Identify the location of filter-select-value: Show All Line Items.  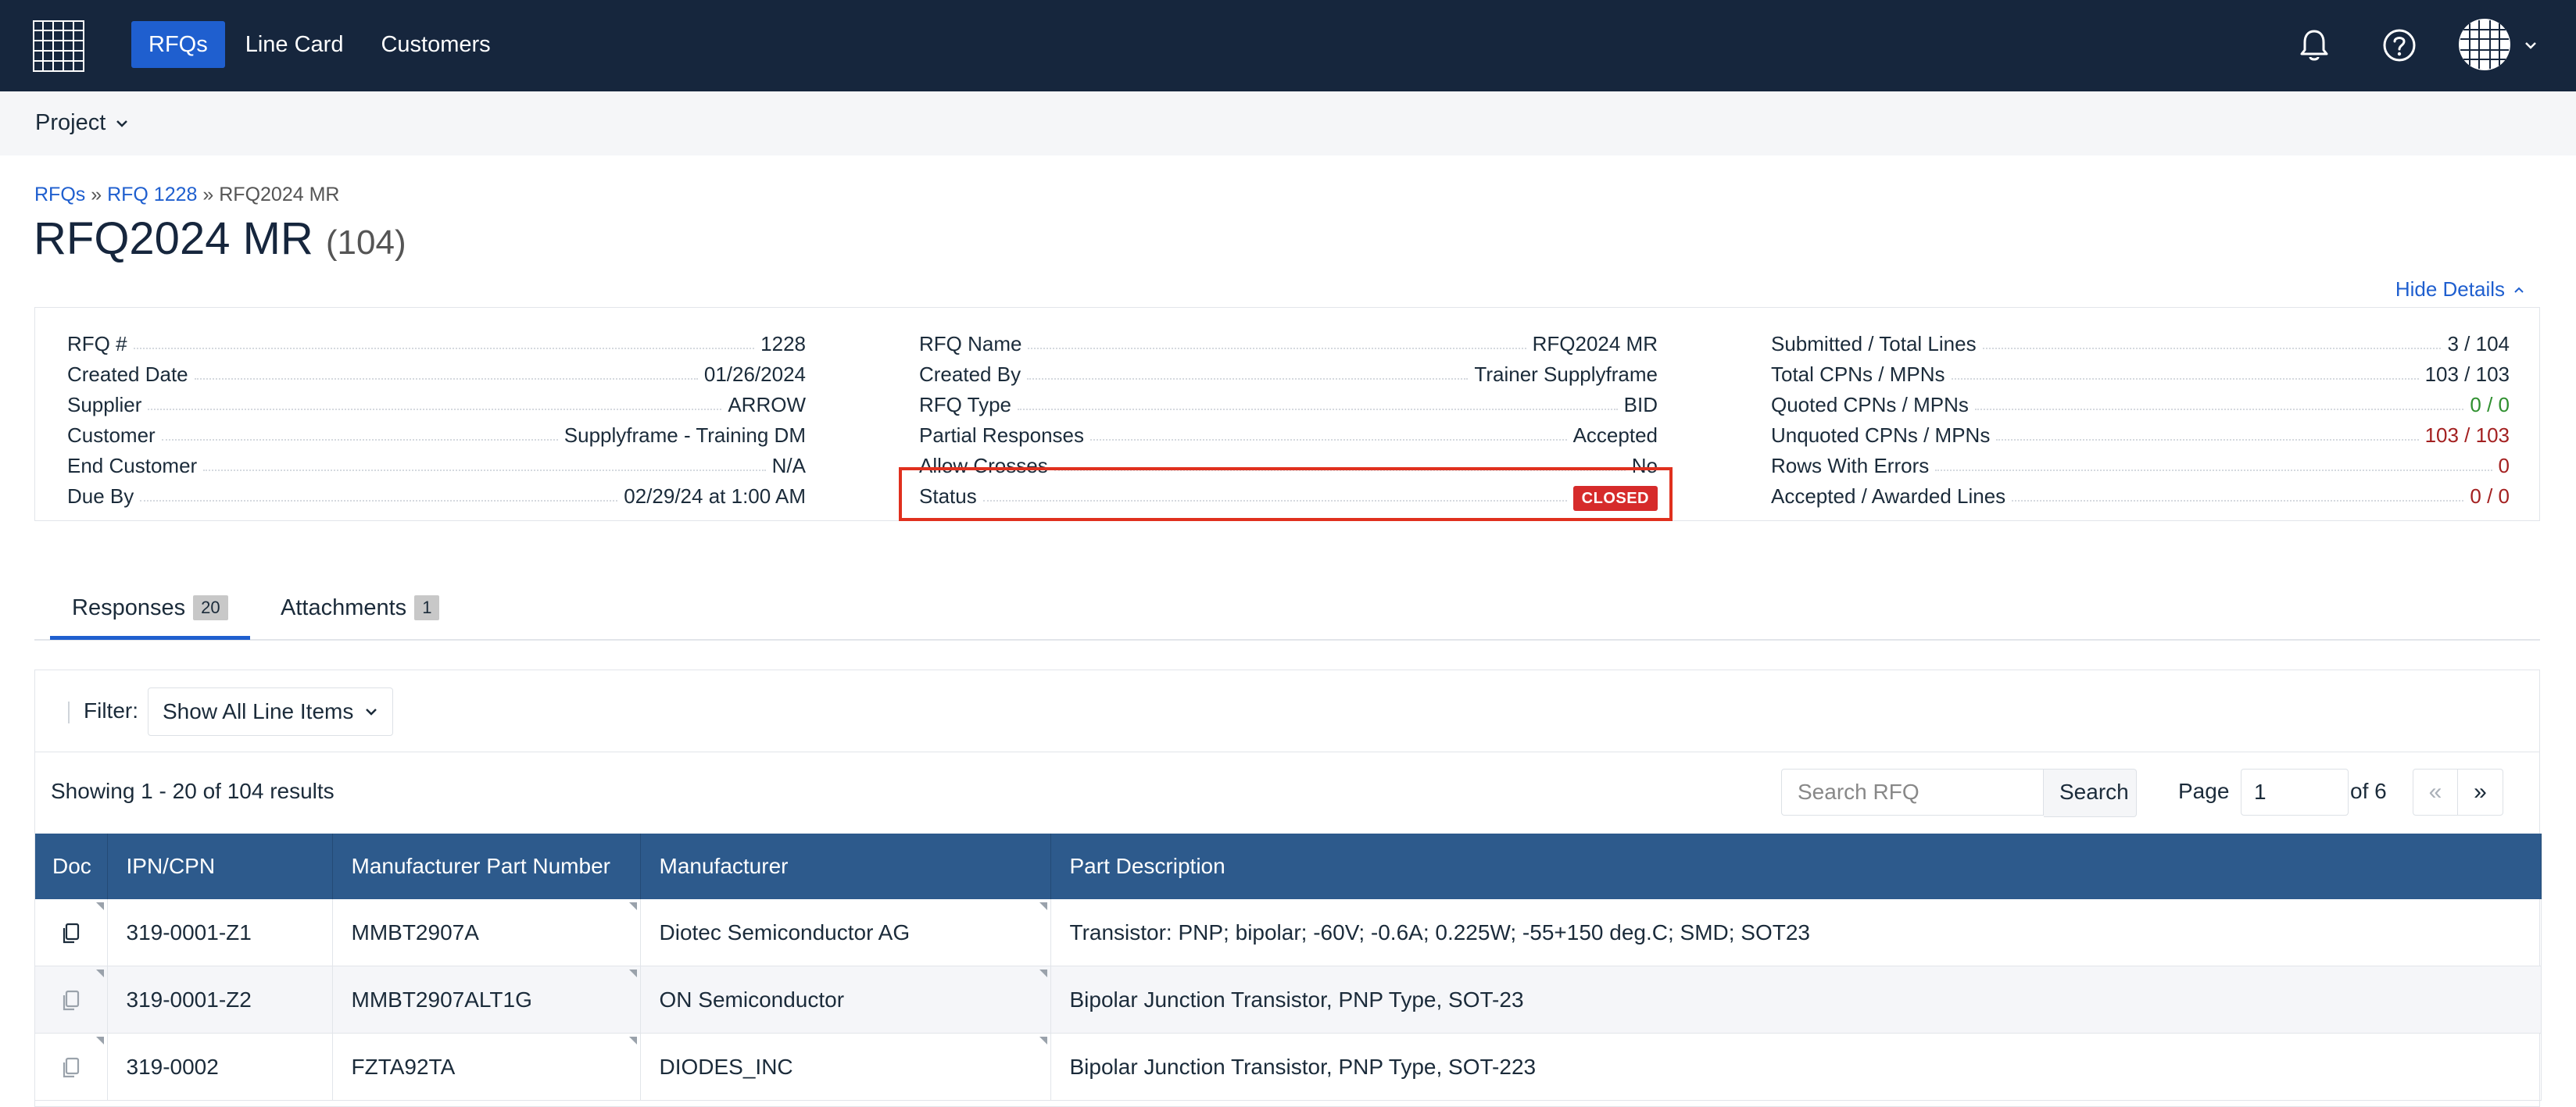
(258, 711).